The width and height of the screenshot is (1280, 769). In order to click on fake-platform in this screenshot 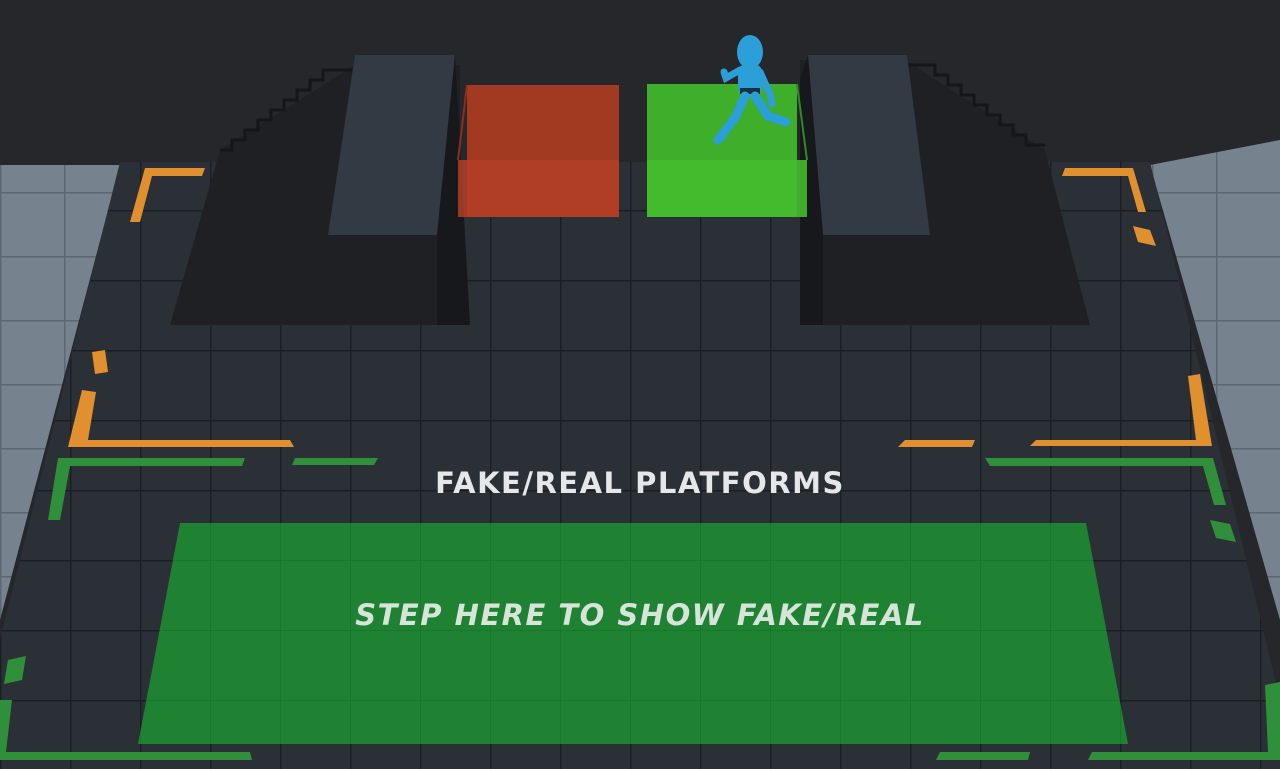, I will do `click(538, 150)`.